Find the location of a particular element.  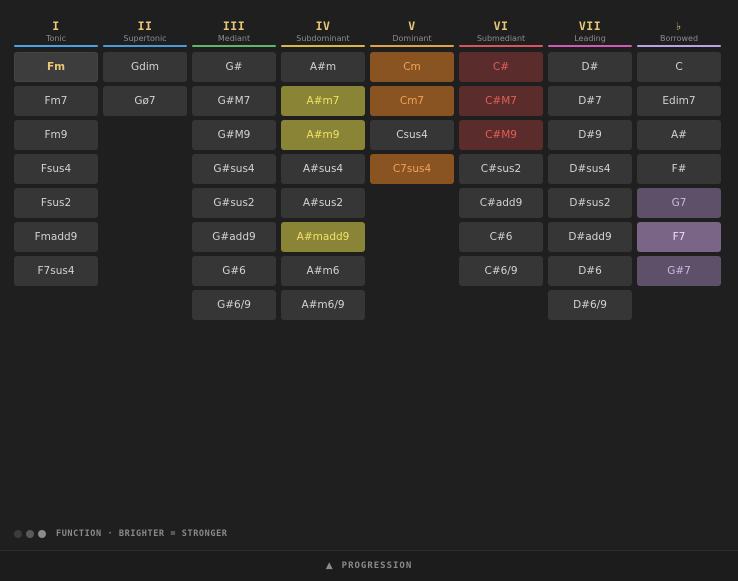

function-name: Supertonic is located at coordinates (145, 38).